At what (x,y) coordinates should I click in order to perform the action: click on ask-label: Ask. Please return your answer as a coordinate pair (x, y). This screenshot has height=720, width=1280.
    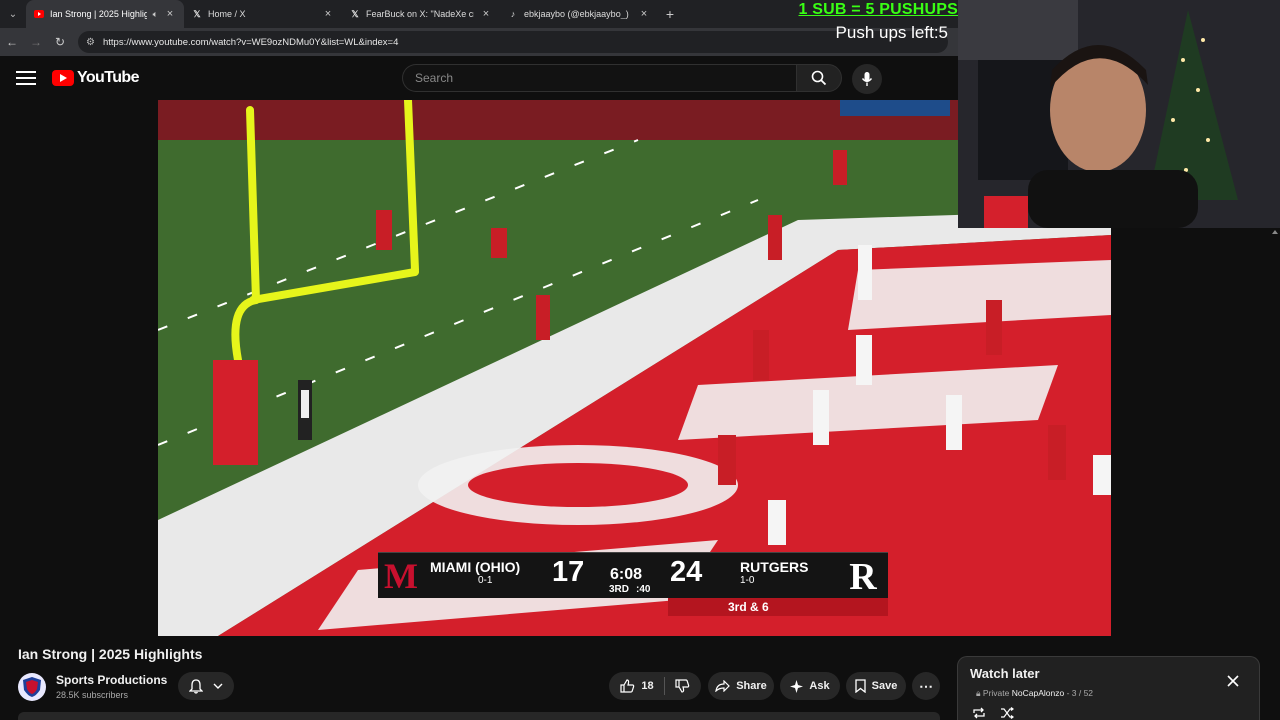
    Looking at the image, I should click on (819, 686).